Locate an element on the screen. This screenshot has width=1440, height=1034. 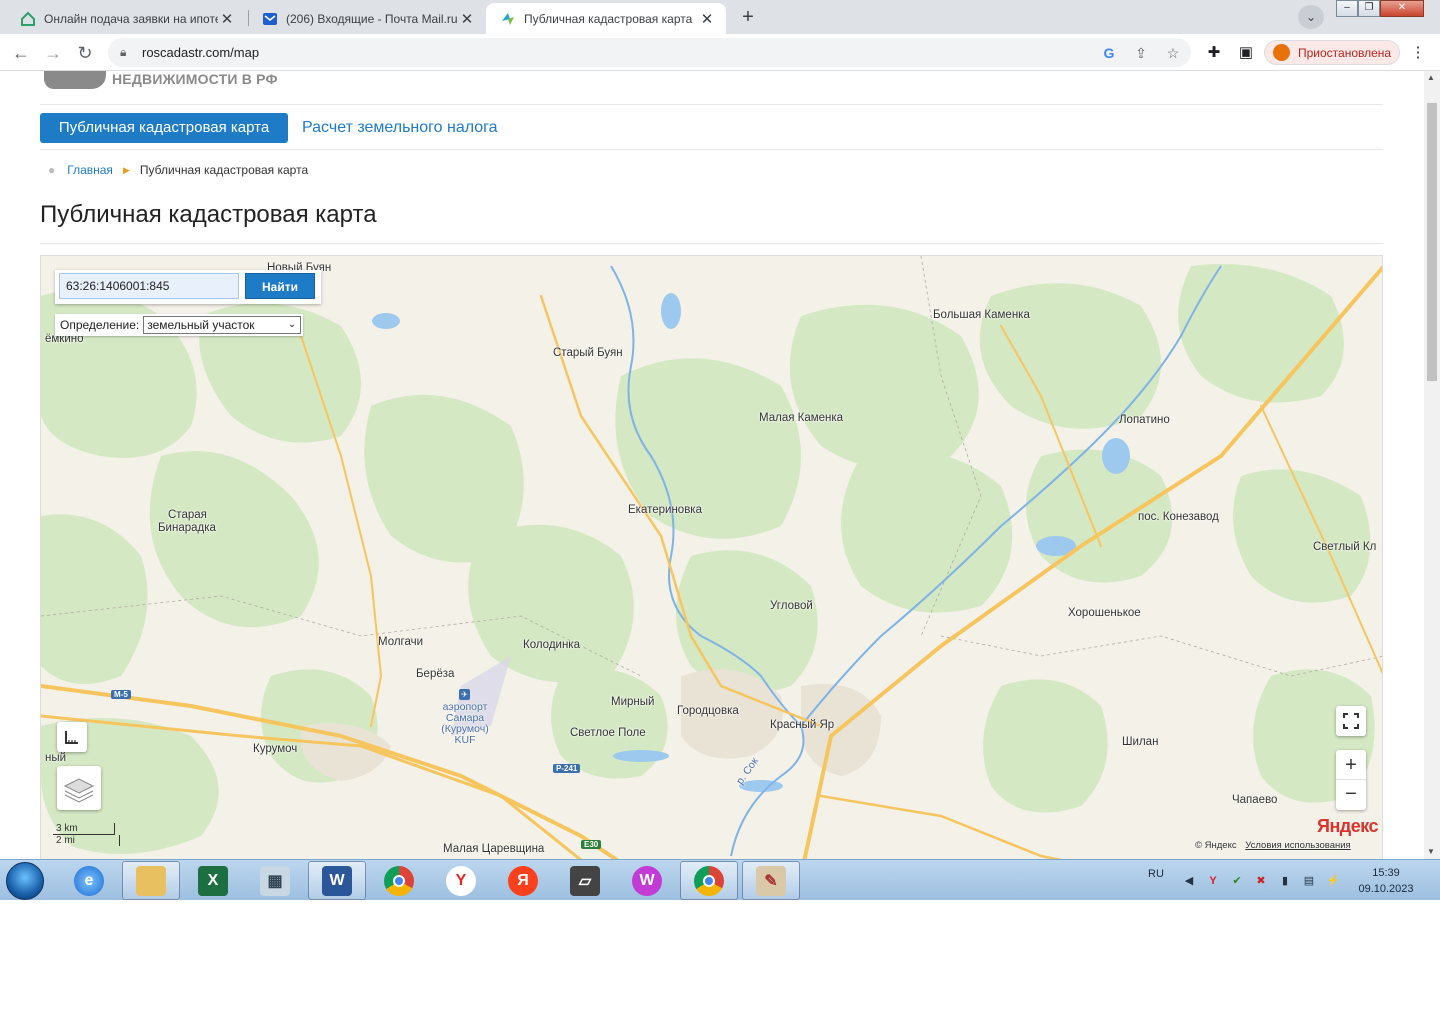
breadcrumb-home-link: Главная is located at coordinates (90, 170).